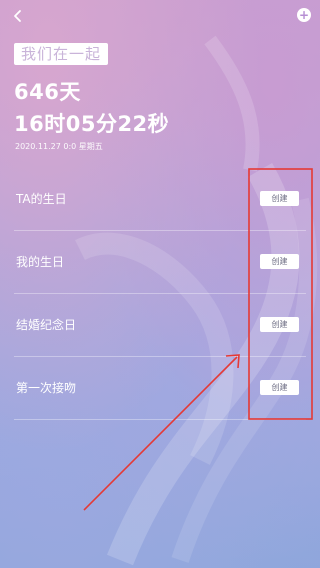 The width and height of the screenshot is (320, 568). What do you see at coordinates (46, 325) in the screenshot?
I see `event-label: 结婚纪念日` at bounding box center [46, 325].